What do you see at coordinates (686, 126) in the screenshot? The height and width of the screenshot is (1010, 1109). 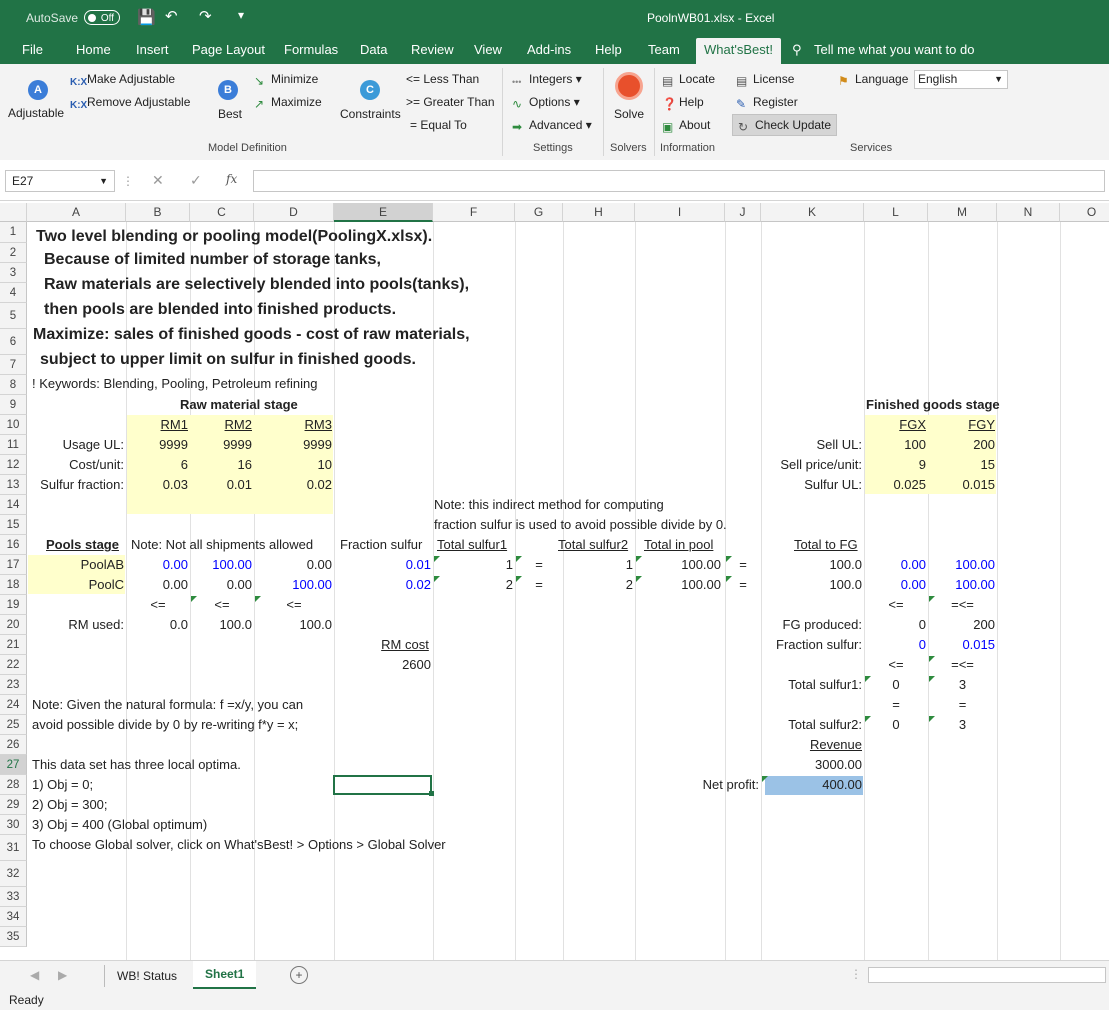 I see `about-button: ▣ About` at bounding box center [686, 126].